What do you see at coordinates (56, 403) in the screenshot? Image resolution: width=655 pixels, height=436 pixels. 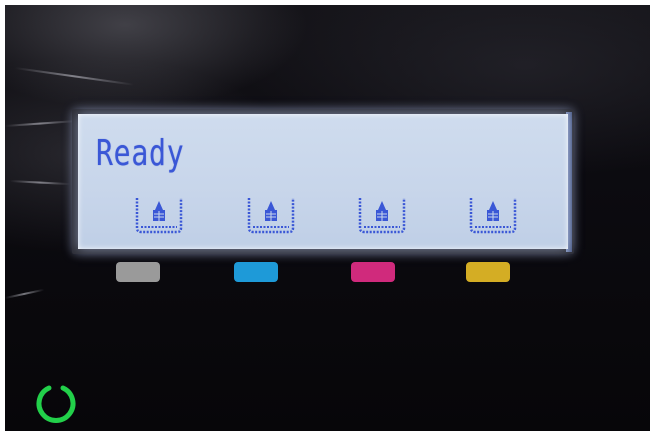 I see `power-indicator-icon` at bounding box center [56, 403].